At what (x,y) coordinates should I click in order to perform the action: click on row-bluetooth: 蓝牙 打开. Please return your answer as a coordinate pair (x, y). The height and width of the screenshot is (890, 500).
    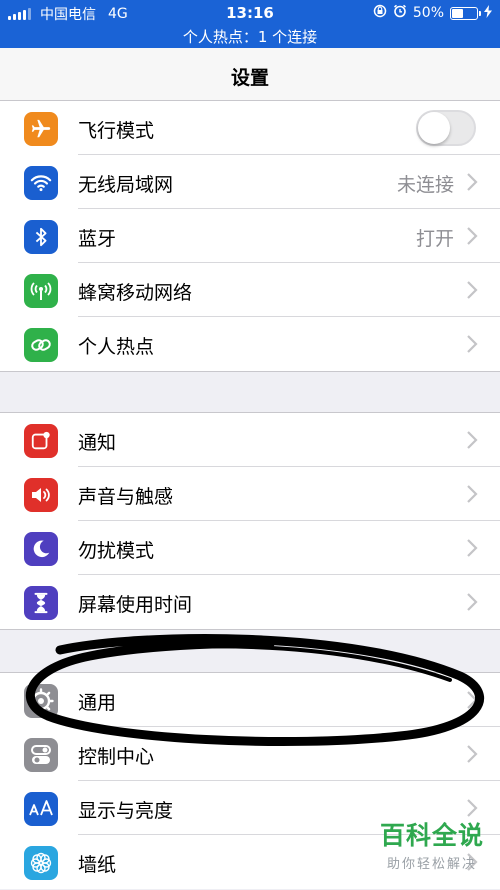
    Looking at the image, I should click on (250, 236).